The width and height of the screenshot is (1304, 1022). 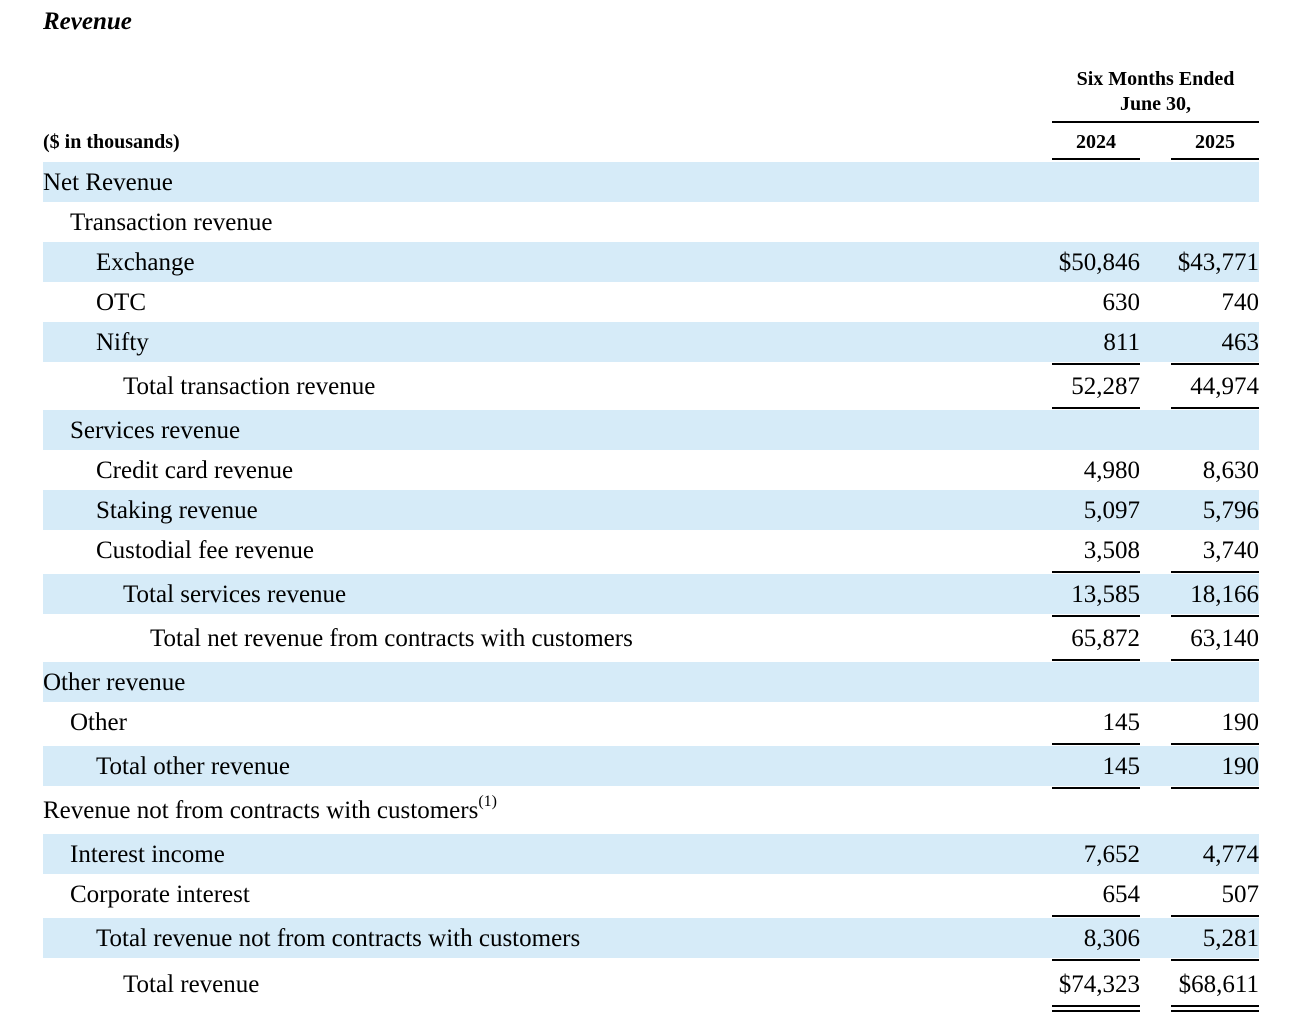 What do you see at coordinates (1230, 470) in the screenshot?
I see `value-2025: 8,630` at bounding box center [1230, 470].